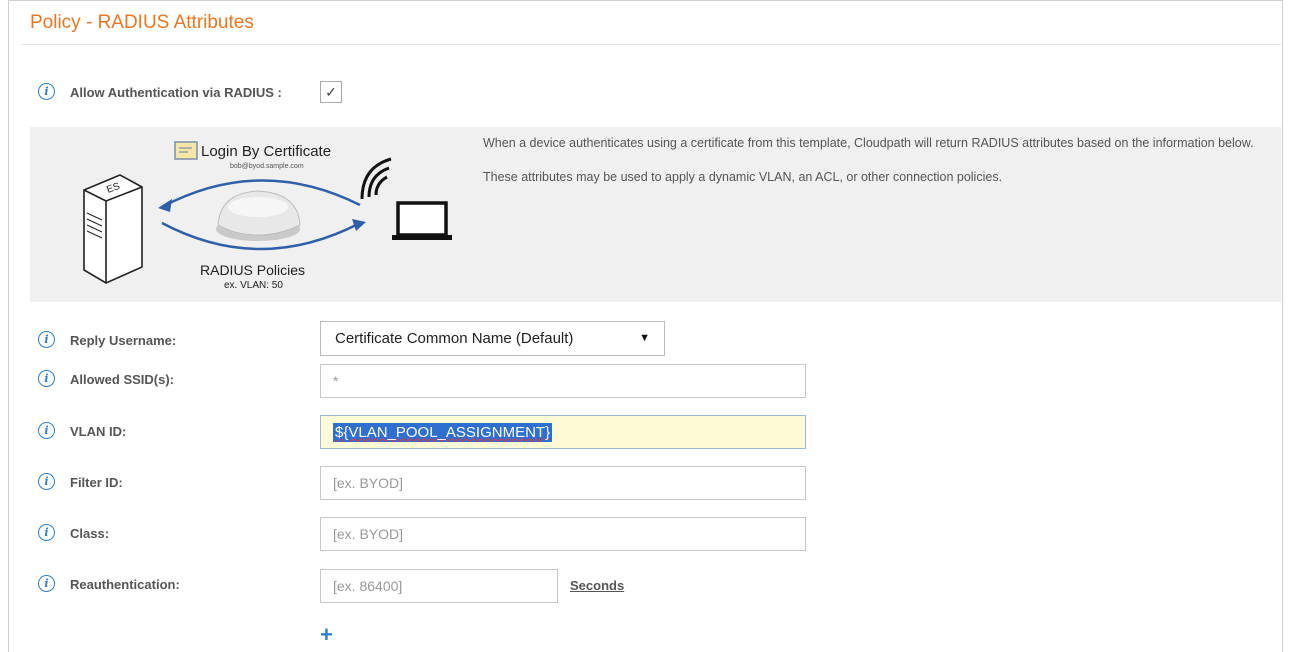 The image size is (1291, 652). I want to click on server-icon: ES, so click(113, 229).